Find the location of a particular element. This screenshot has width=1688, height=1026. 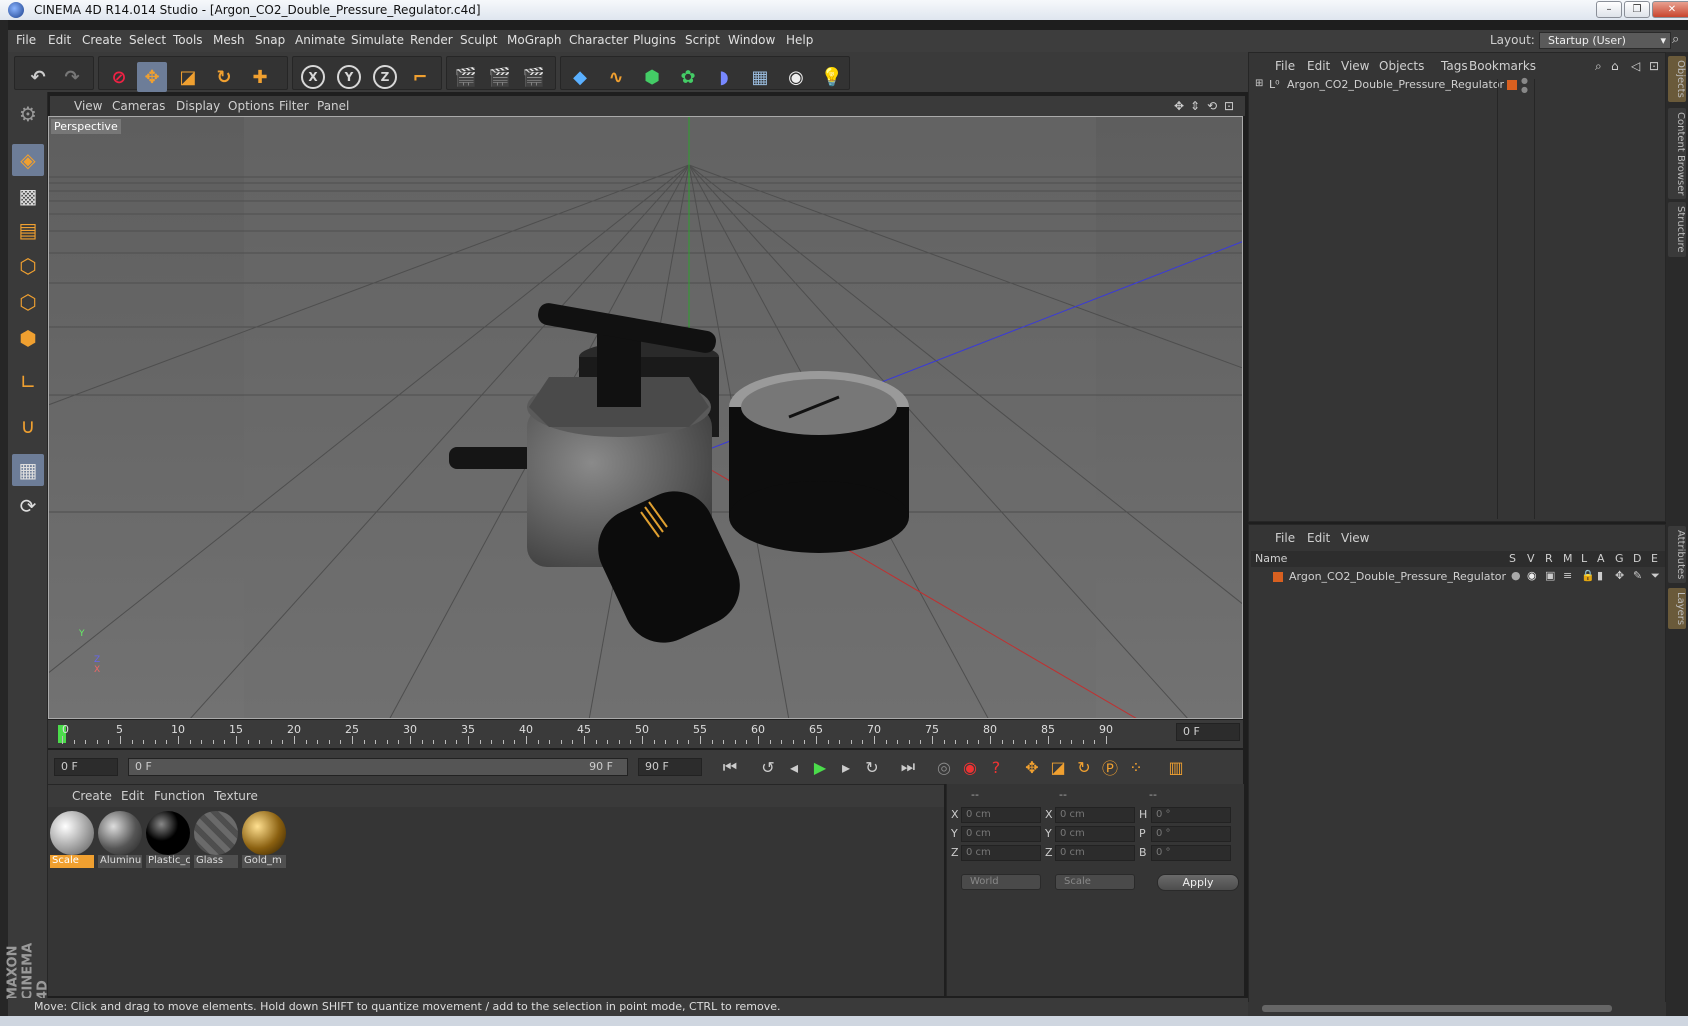

minimize-button: – is located at coordinates (1609, 9).